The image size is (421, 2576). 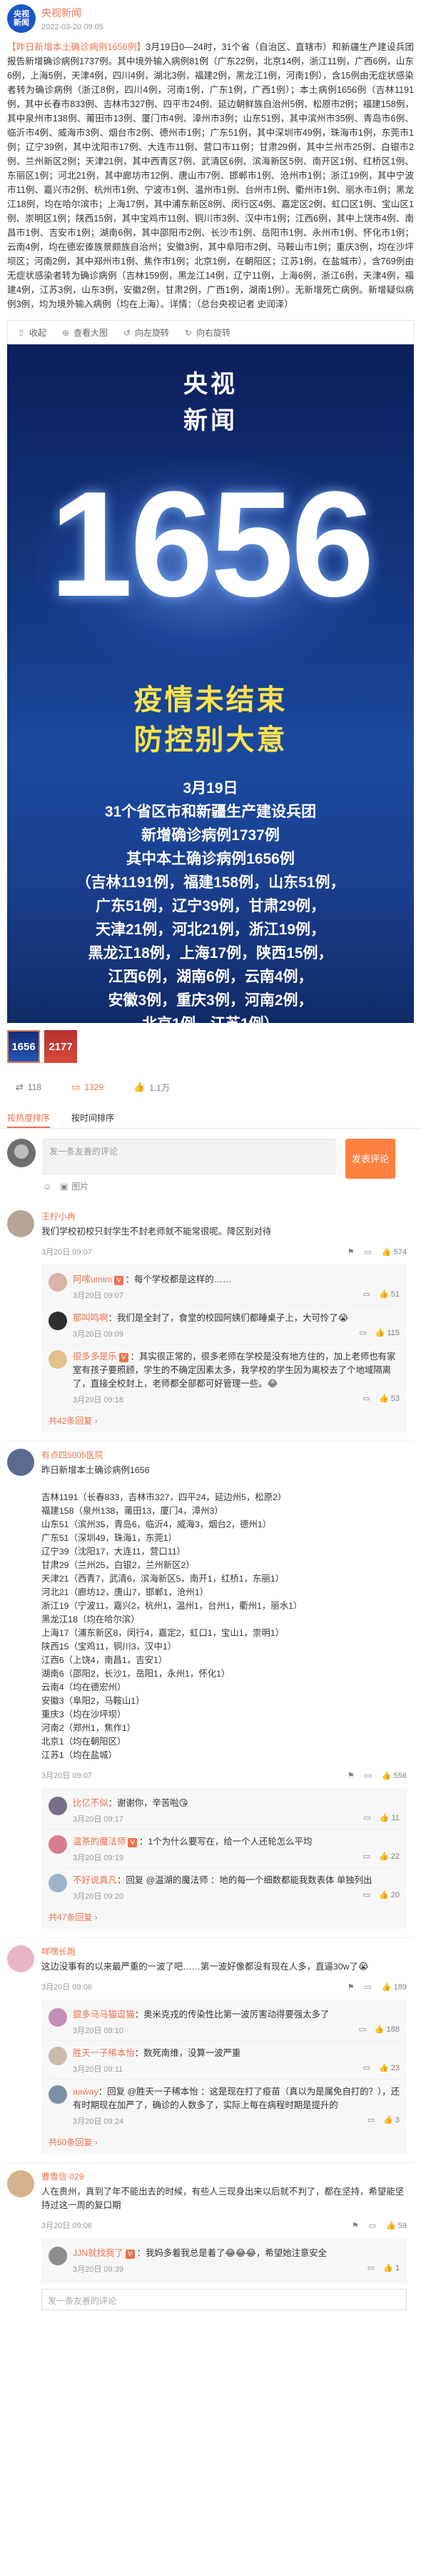 What do you see at coordinates (60, 1046) in the screenshot?
I see `thumbnail-2: 2177` at bounding box center [60, 1046].